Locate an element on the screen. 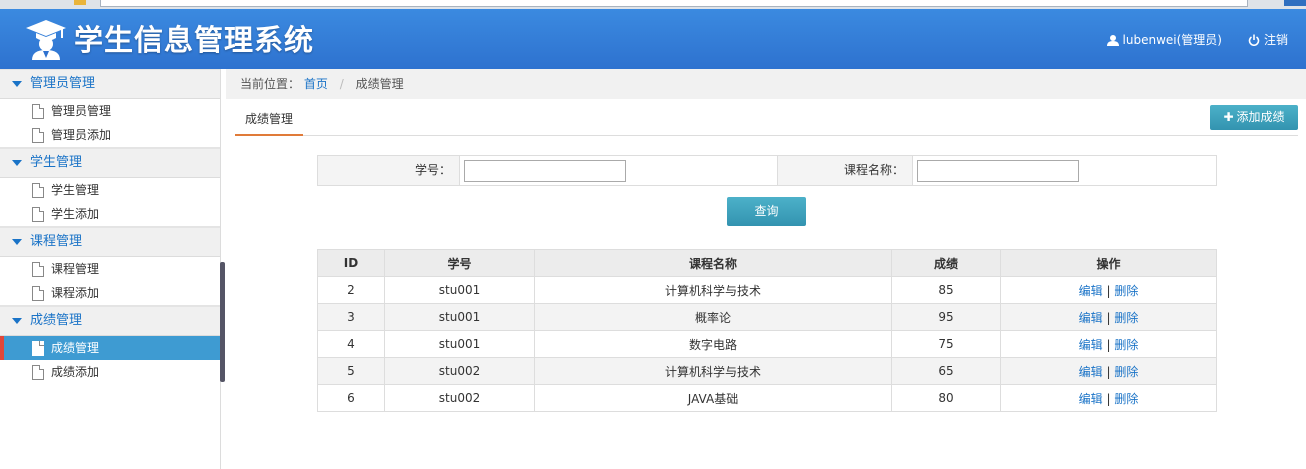 Image resolution: width=1306 pixels, height=469 pixels. sidebar-item-student-manage: 学生管理 is located at coordinates (110, 190).